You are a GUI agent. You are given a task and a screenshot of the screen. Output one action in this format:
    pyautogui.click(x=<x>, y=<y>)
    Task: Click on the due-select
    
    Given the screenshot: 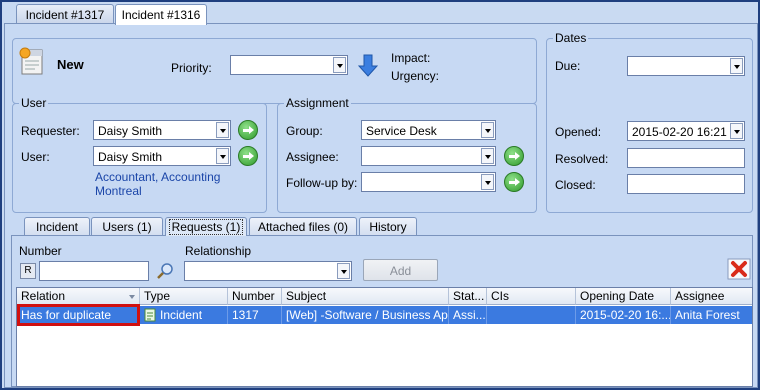 What is the action you would take?
    pyautogui.click(x=686, y=66)
    